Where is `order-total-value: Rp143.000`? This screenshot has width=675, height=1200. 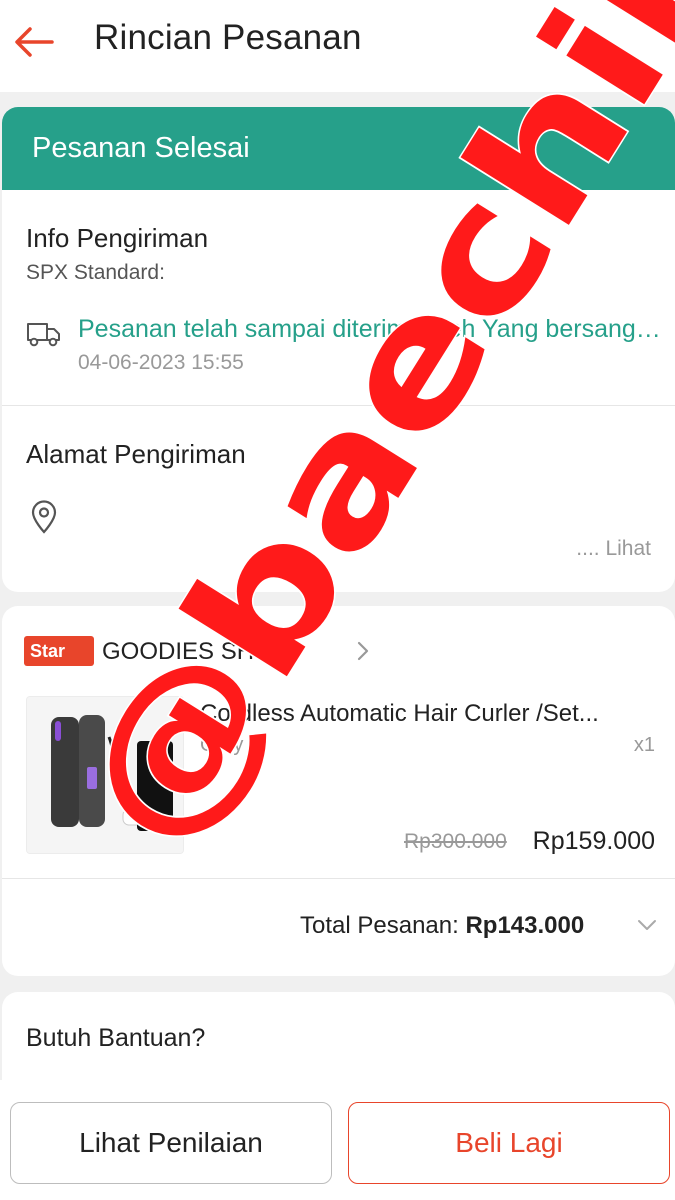
order-total-value: Rp143.000 is located at coordinates (525, 925).